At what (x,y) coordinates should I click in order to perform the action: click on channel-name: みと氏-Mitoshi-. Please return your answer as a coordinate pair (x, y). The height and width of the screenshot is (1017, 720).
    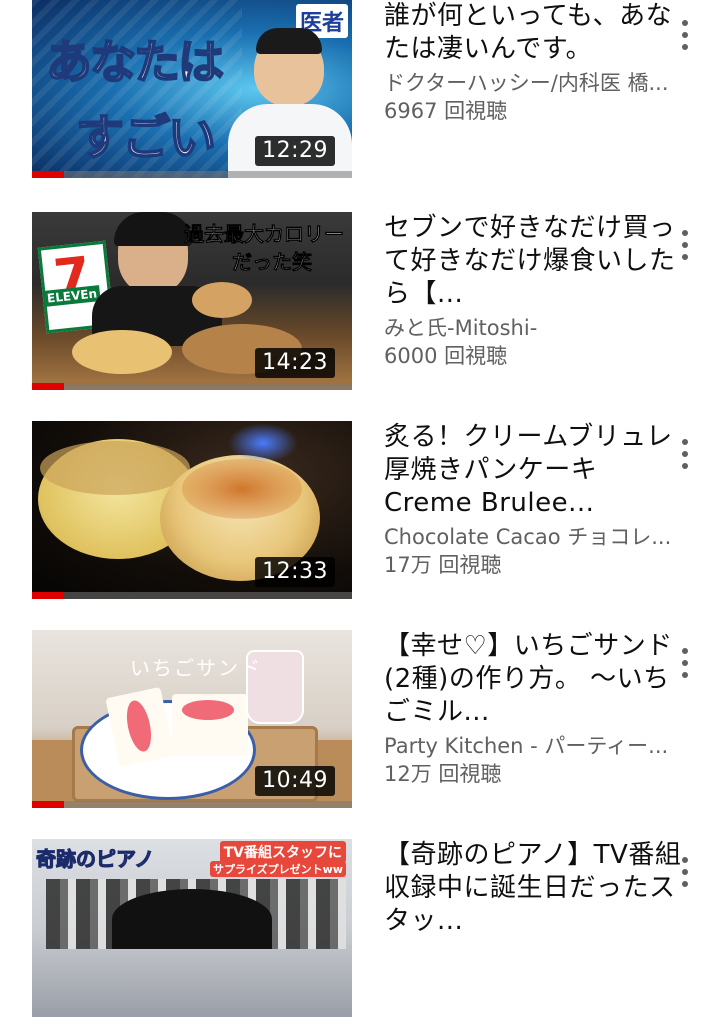
    Looking at the image, I should click on (536, 328).